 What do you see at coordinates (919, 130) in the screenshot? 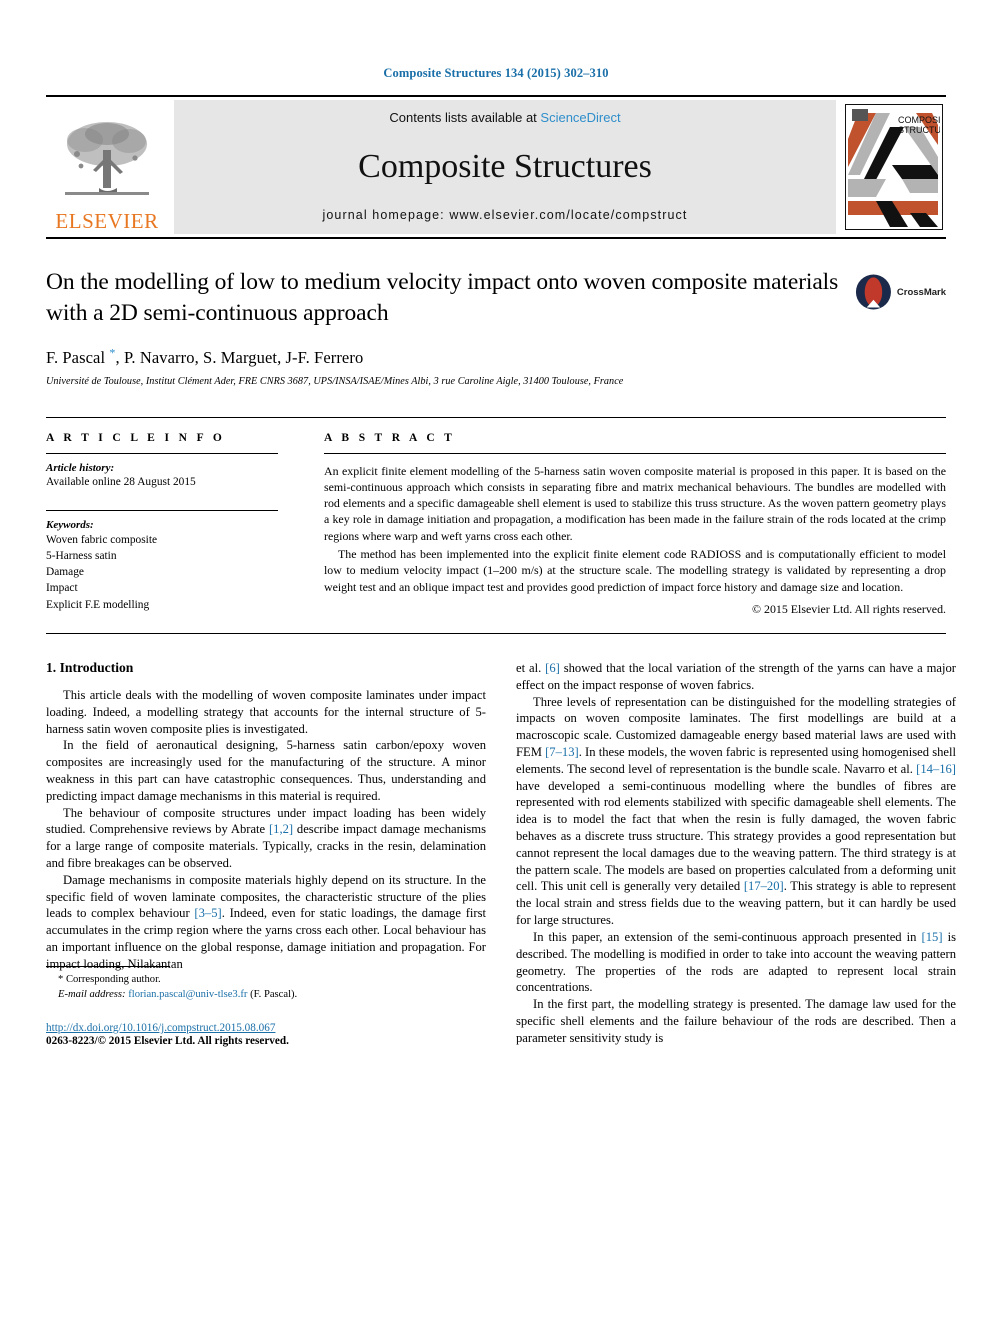
I see `cover-title-line2: STRUCTURES` at bounding box center [919, 130].